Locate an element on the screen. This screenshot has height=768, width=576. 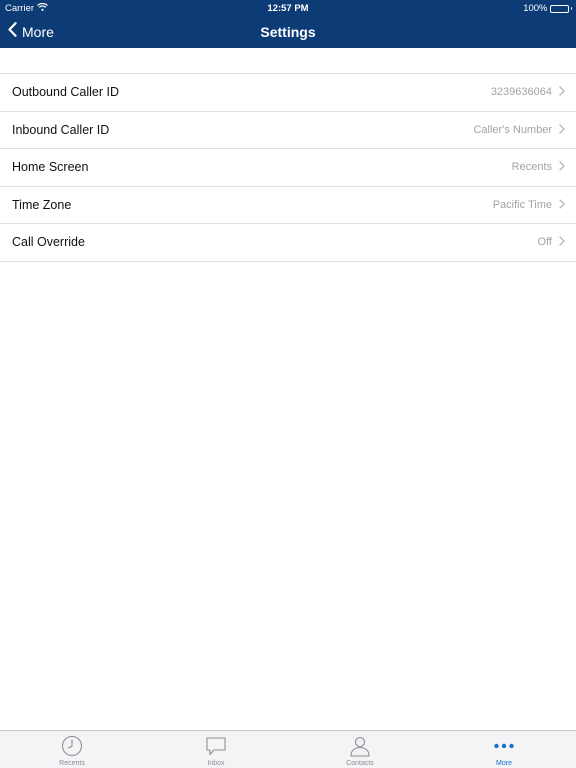
setting-label: Call Override is located at coordinates (48, 242).